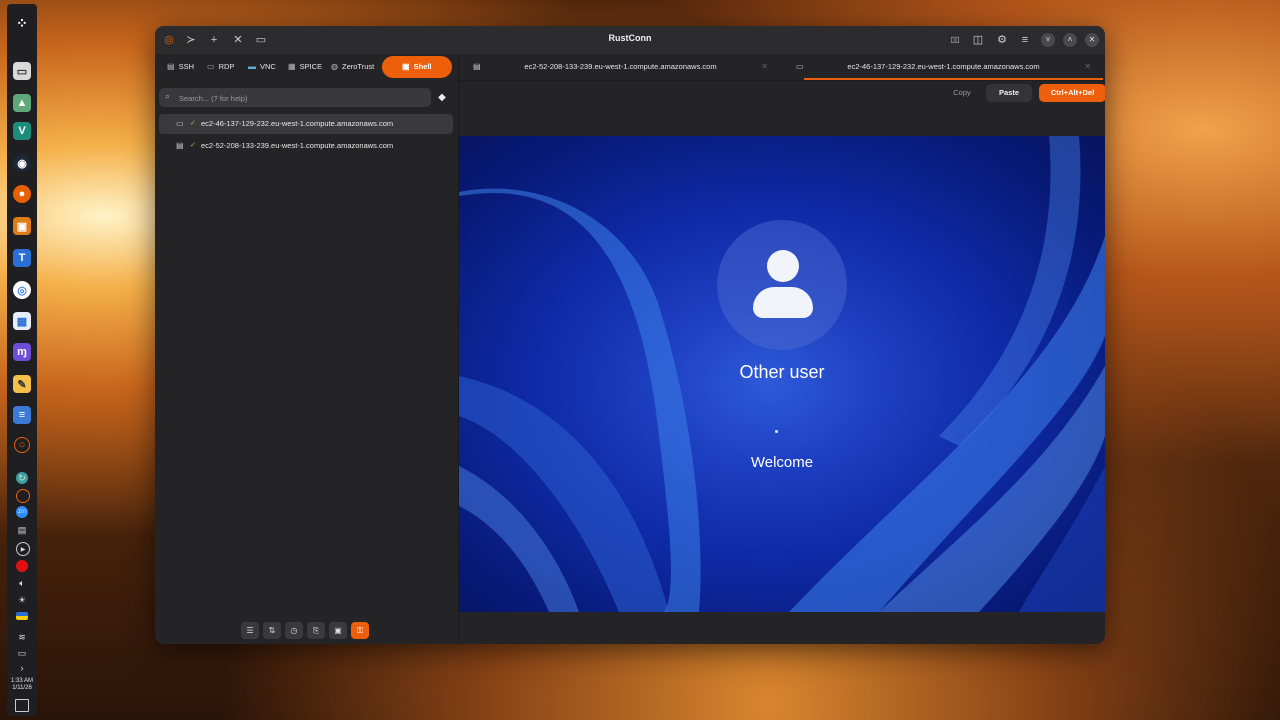  I want to click on tray-keyboard-layout-icon, so click(22, 616).